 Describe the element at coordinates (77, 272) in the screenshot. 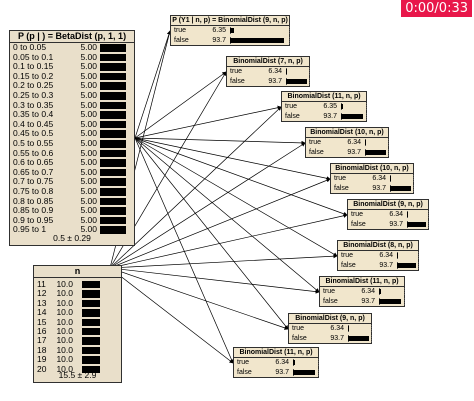

I see `n-node-title: n` at that location.